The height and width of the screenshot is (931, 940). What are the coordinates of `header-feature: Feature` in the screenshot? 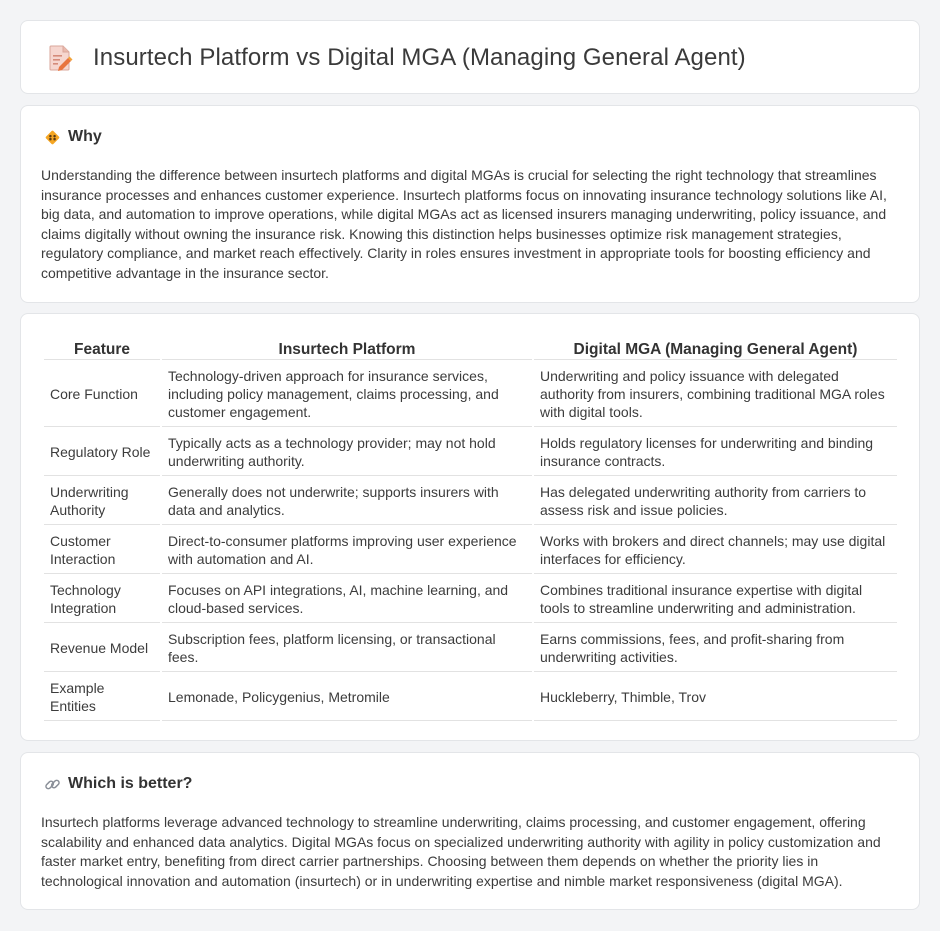 It's located at (102, 348).